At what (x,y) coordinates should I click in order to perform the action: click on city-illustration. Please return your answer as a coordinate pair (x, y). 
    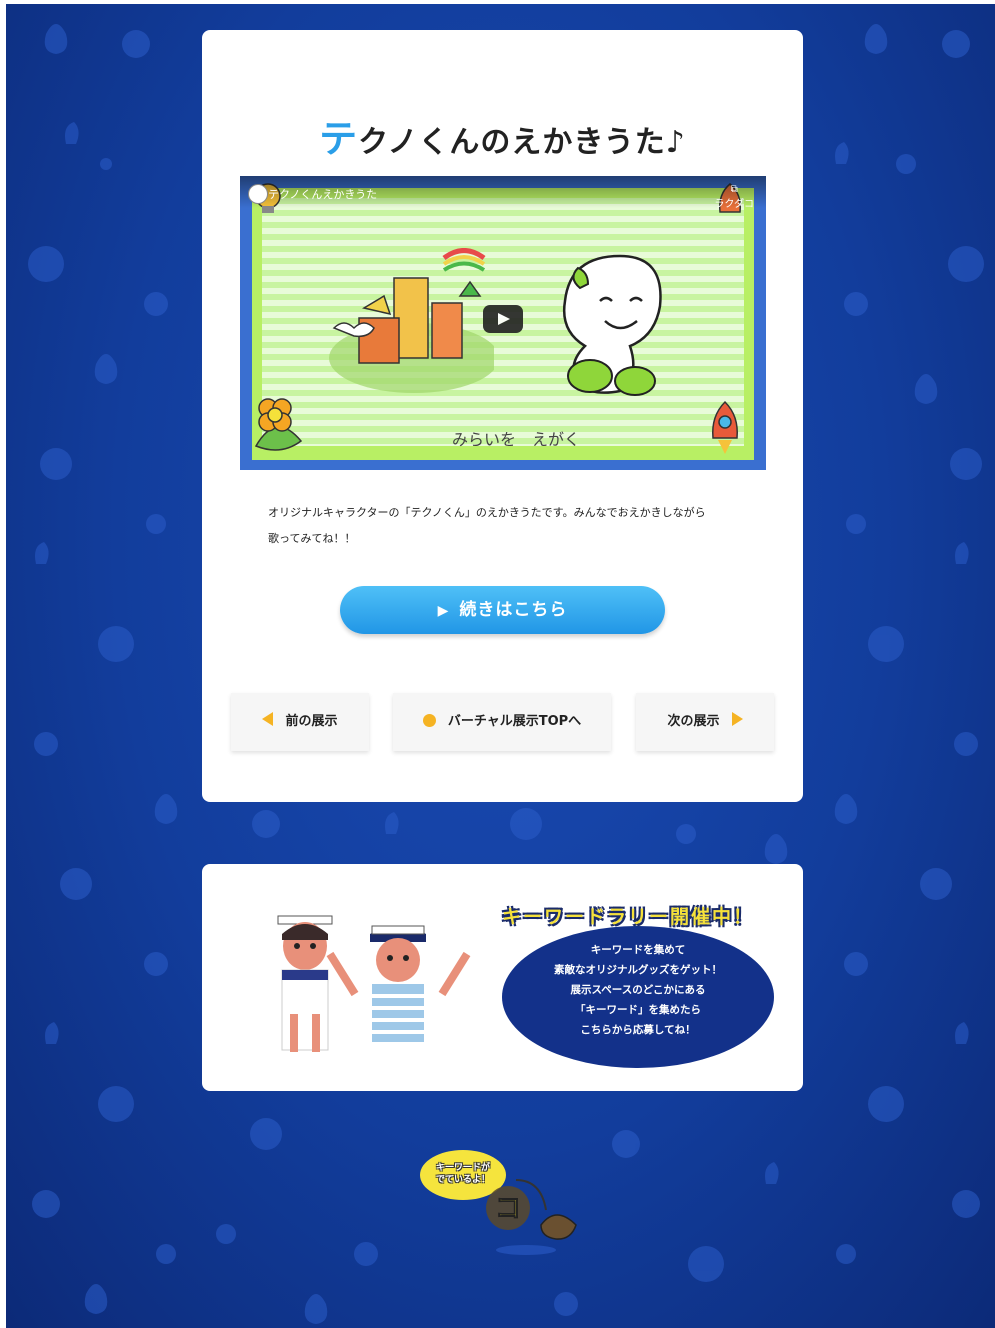
    Looking at the image, I should click on (411, 320).